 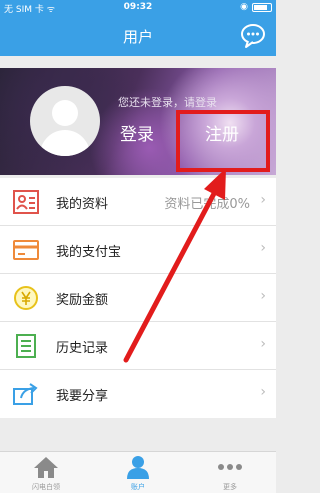 I want to click on menu-item-alipay: 我的支付宝 ›, so click(x=138, y=250).